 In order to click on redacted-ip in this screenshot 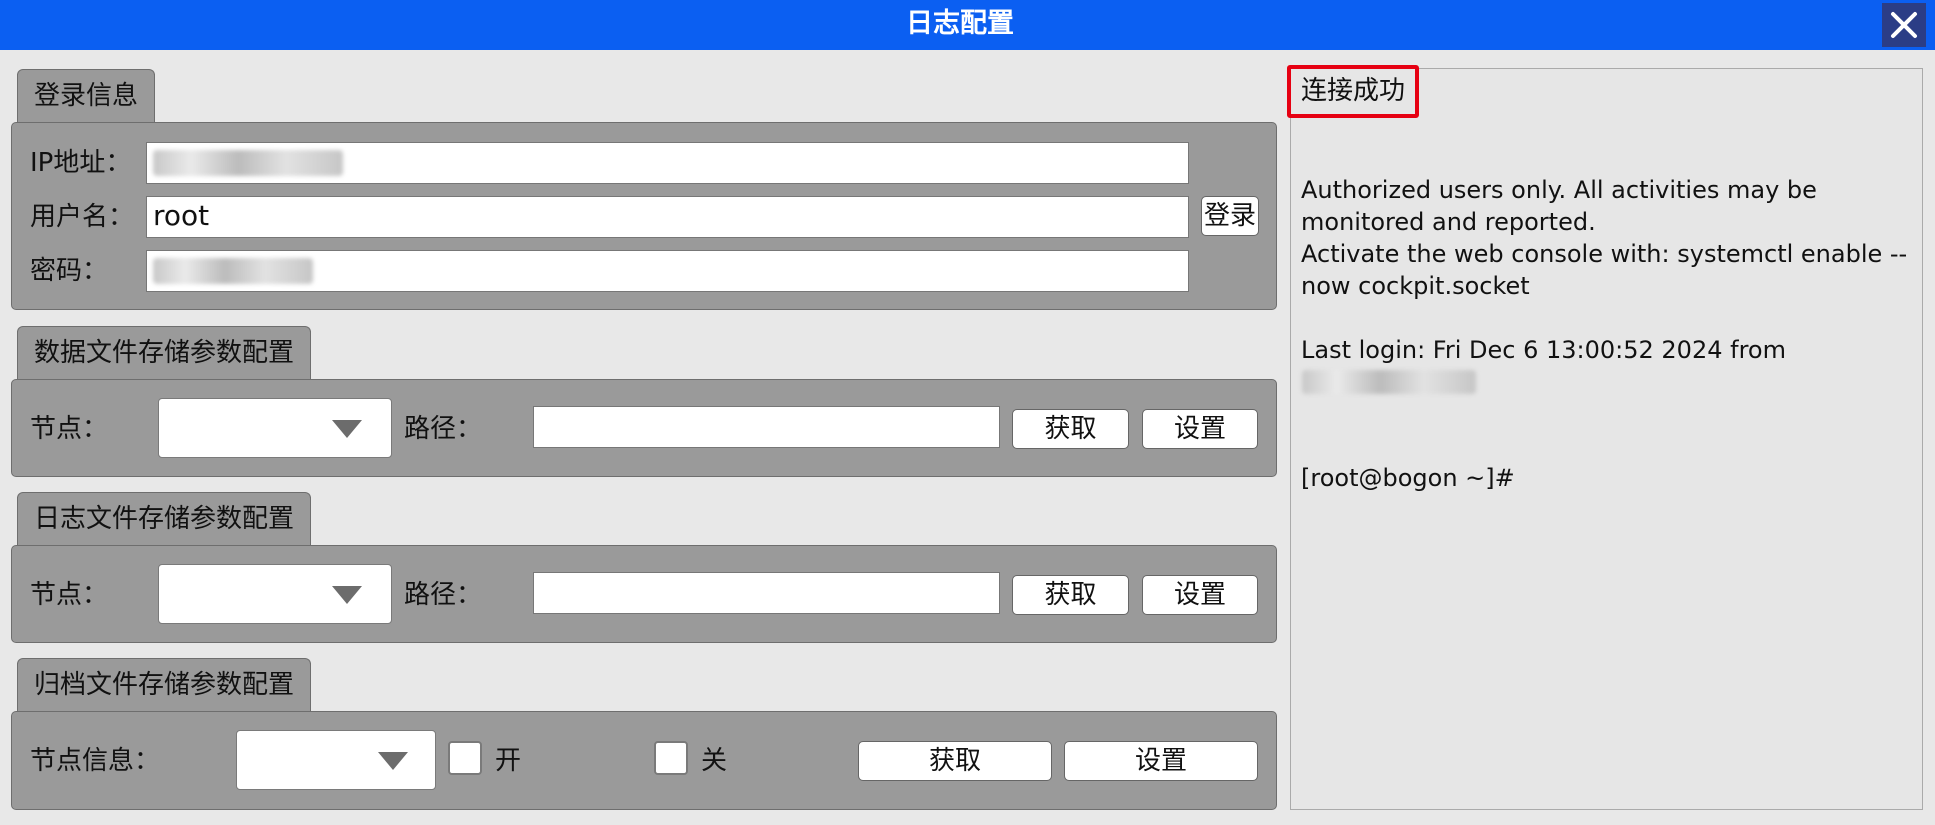, I will do `click(248, 163)`.